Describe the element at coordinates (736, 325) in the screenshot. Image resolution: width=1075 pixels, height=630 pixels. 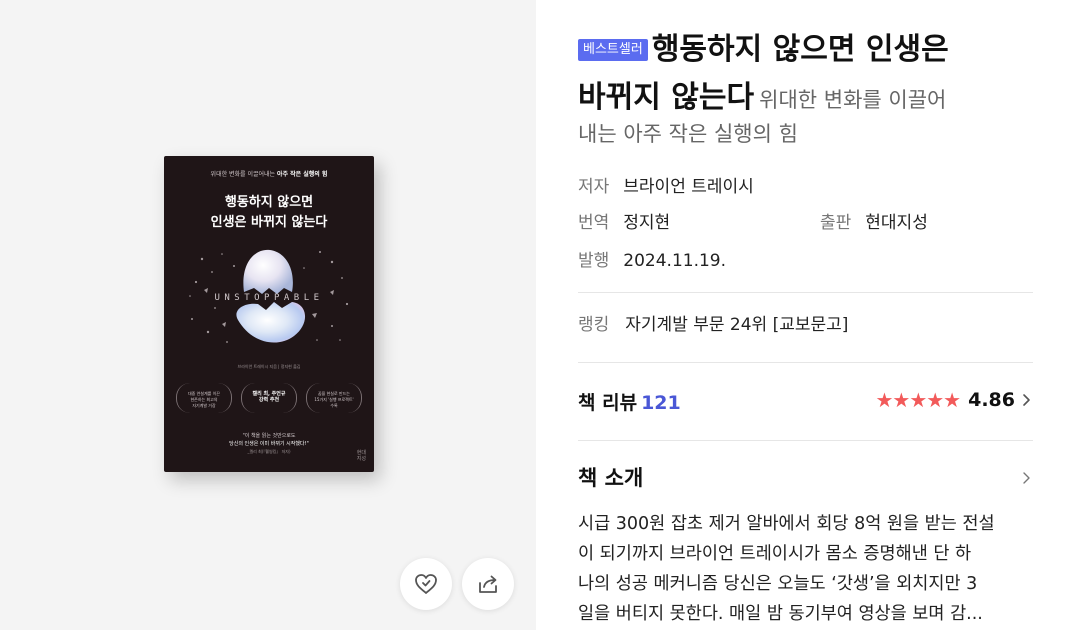
I see `ranking-value: 자기계발 부문 24위 [교보문고]` at that location.